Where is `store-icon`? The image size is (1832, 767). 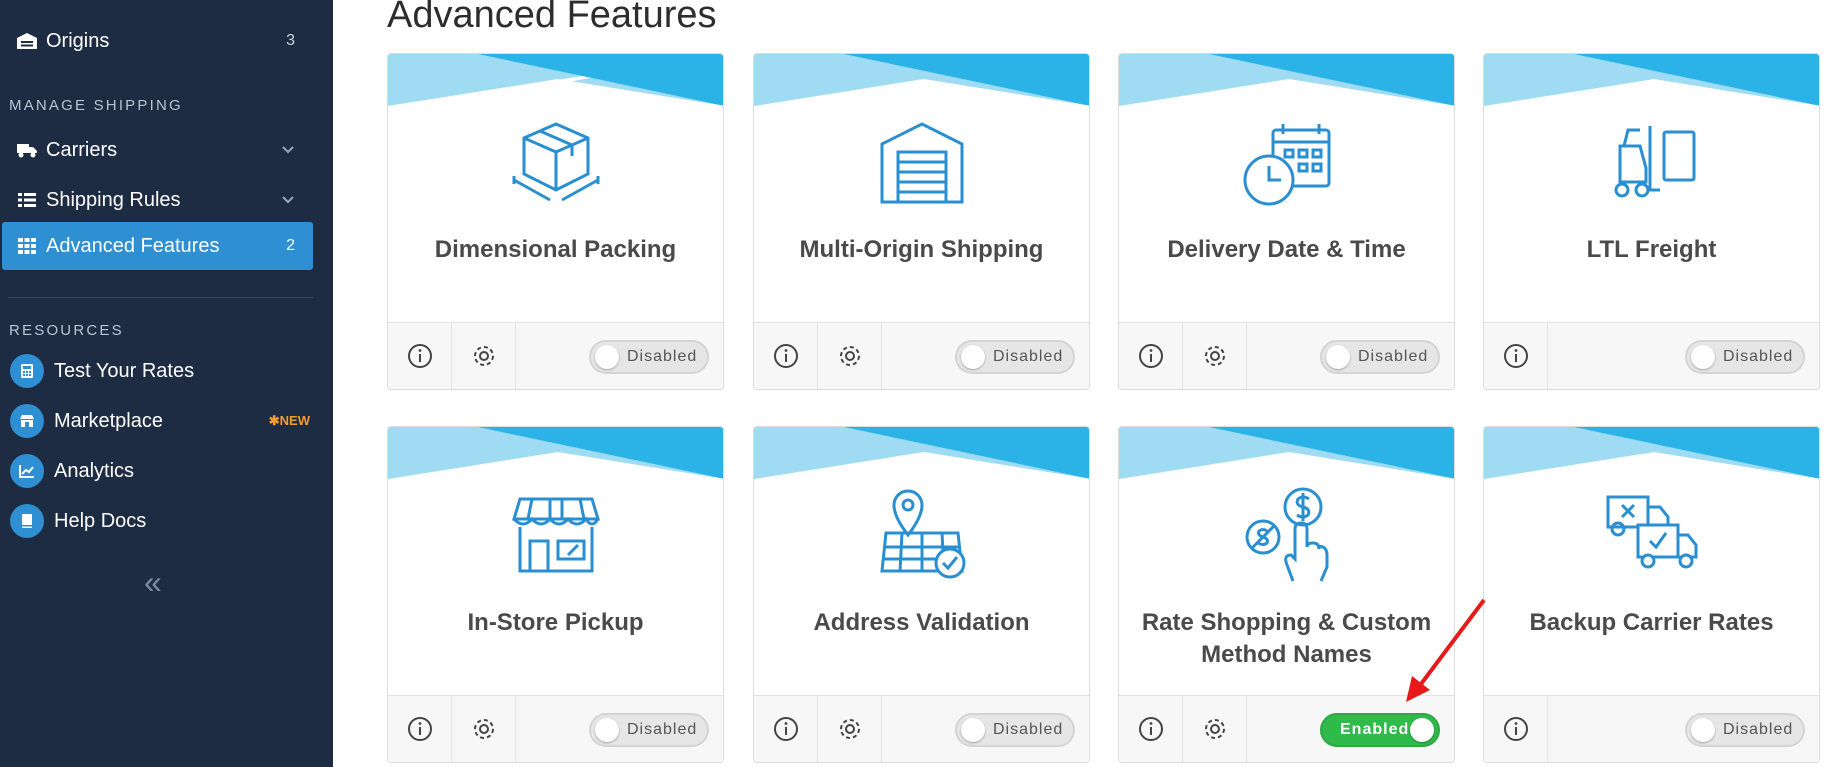
store-icon is located at coordinates (27, 421).